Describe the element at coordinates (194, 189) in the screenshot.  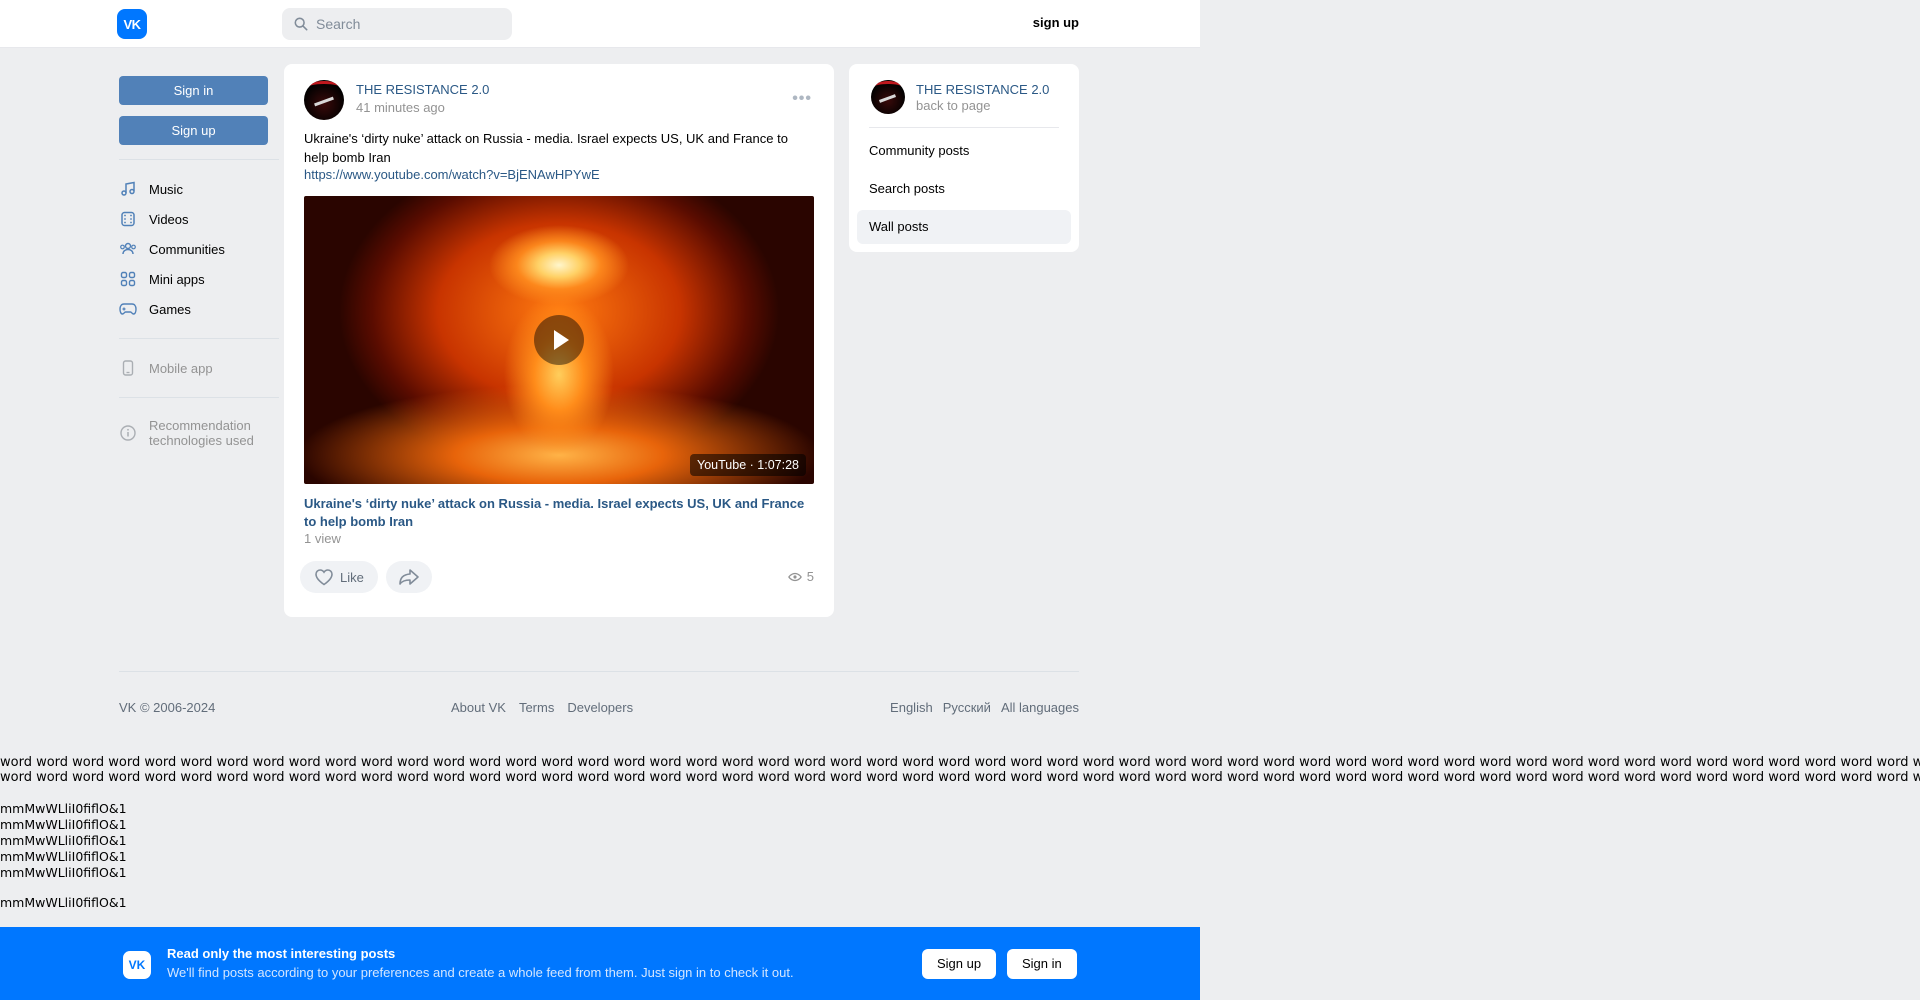
I see `sidebar-item-music: Music` at that location.